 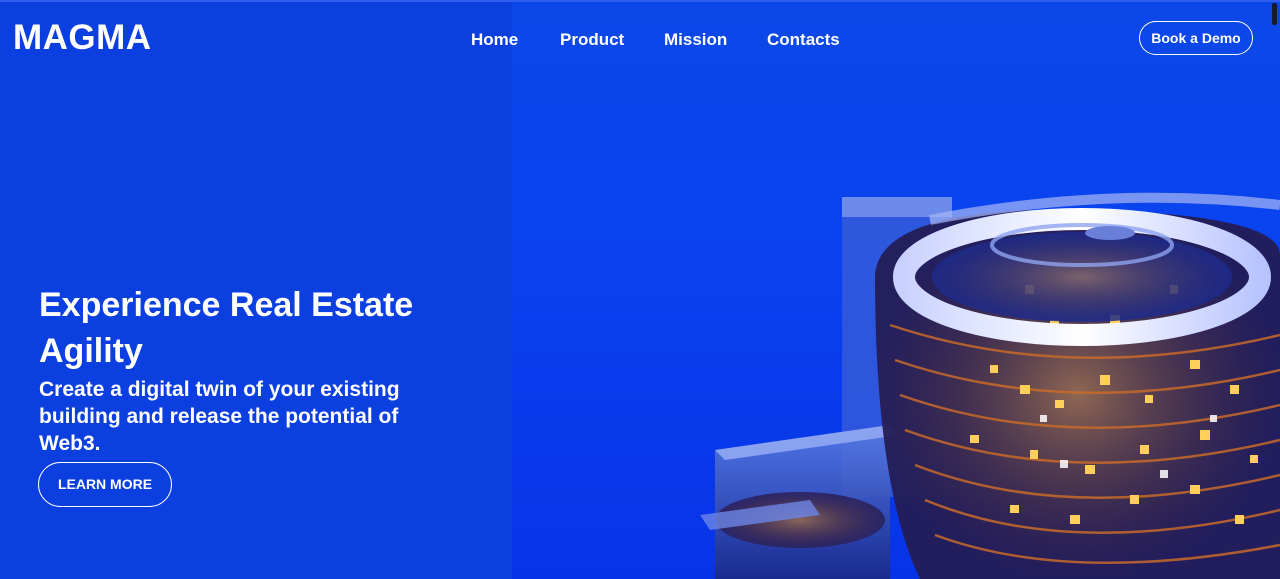 I want to click on hero-title: Experience Real Estate Agility, so click(x=226, y=328).